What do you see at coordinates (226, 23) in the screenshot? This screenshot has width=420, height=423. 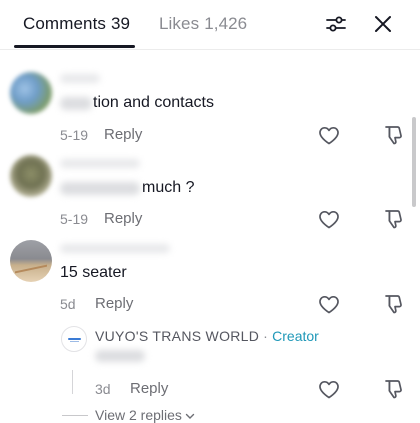 I see `tab-likes-count: 1,426` at bounding box center [226, 23].